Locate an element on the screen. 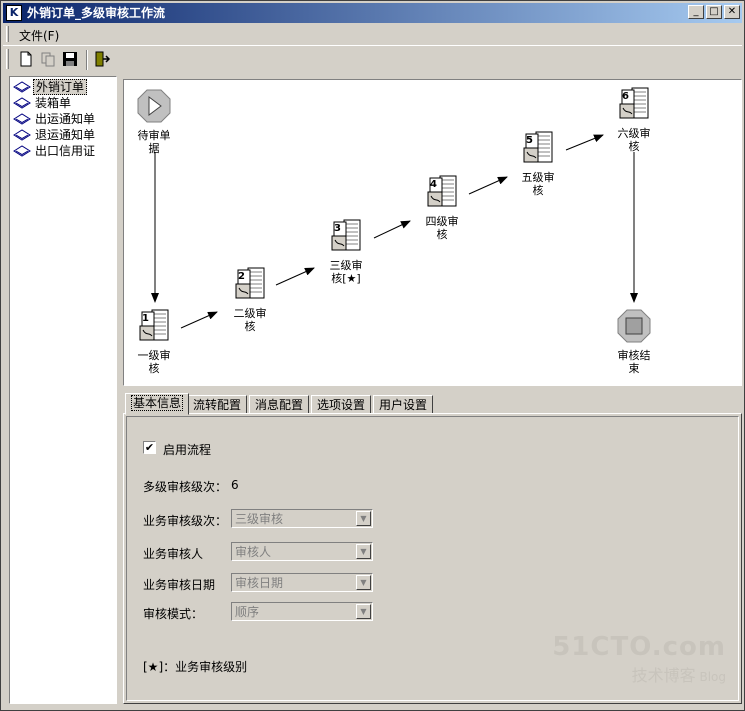  tree-item-packing-list: 装箱单 is located at coordinates (43, 103).